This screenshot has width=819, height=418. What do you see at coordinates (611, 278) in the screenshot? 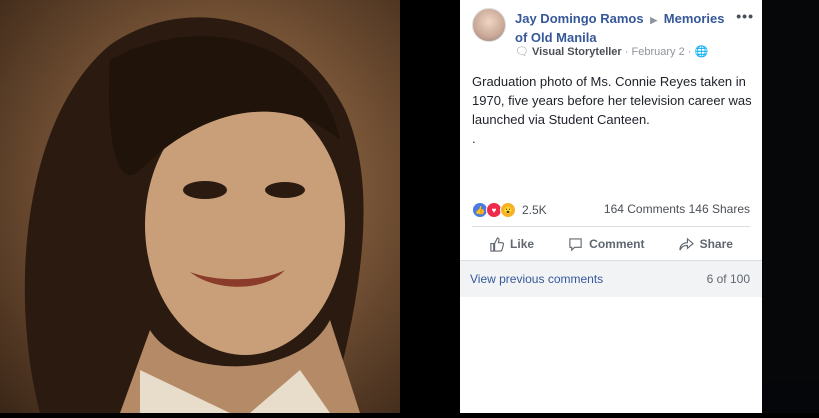
I see `comments-bar: View previous comments 6 of 100` at bounding box center [611, 278].